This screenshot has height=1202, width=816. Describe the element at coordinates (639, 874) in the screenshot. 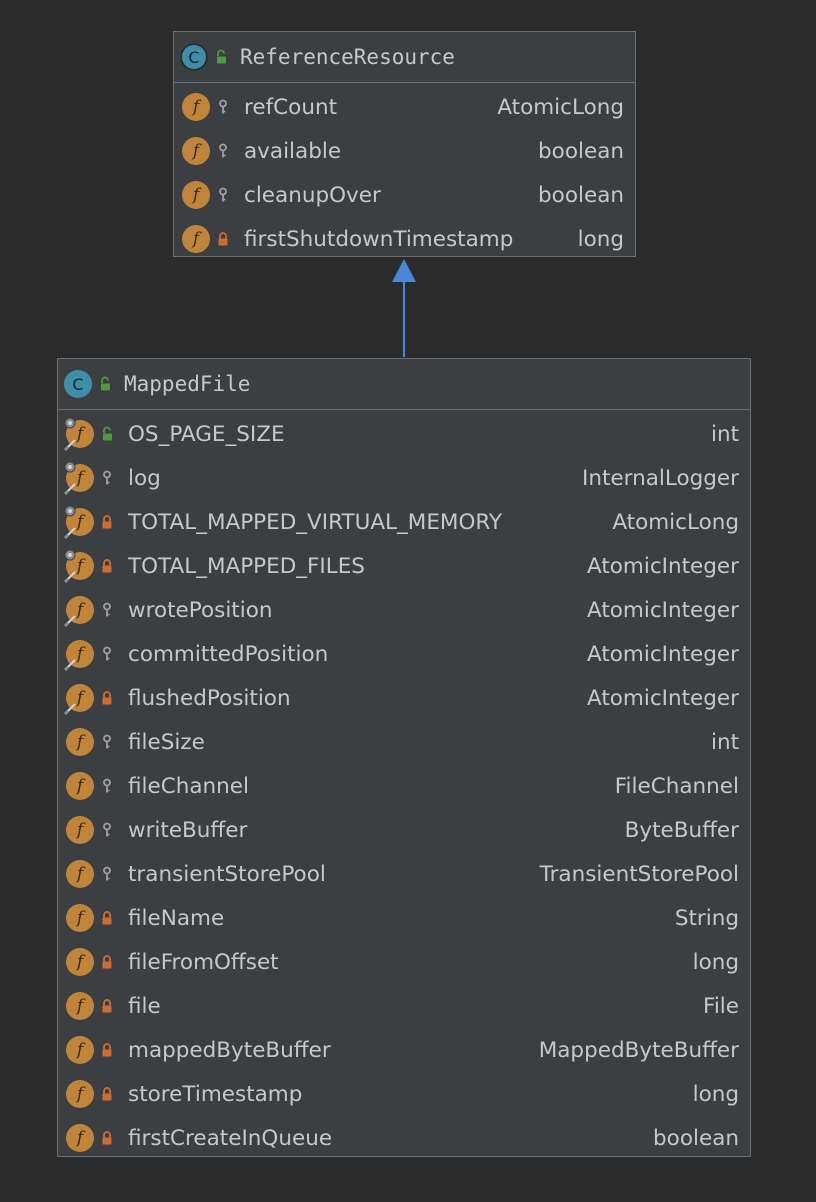

I see `field-type: TransientStorePool` at that location.